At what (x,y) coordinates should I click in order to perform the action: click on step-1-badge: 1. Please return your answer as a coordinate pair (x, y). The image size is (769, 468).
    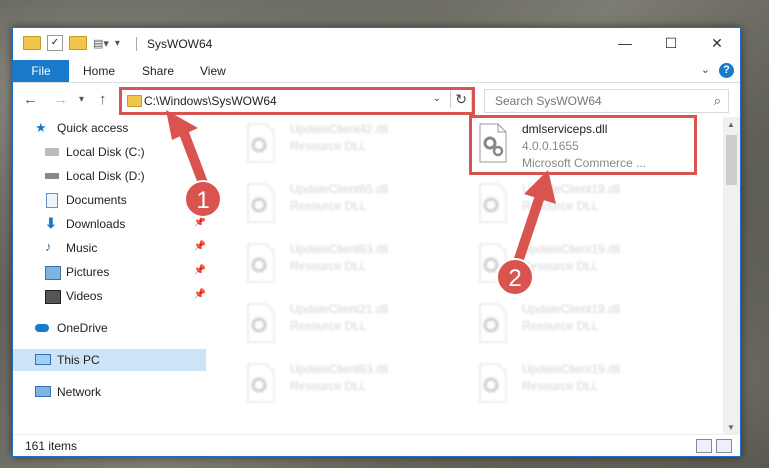
    Looking at the image, I should click on (203, 199).